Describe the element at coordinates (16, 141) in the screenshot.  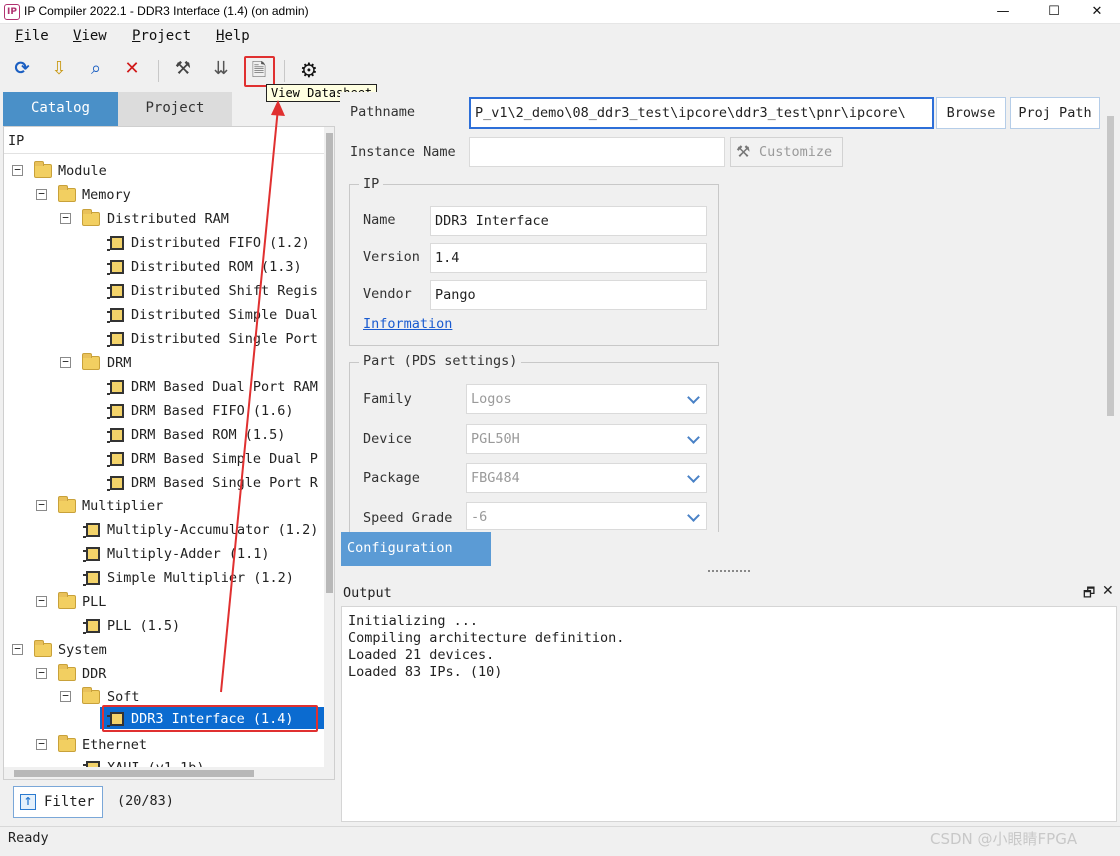
I see `tree-header: IP` at that location.